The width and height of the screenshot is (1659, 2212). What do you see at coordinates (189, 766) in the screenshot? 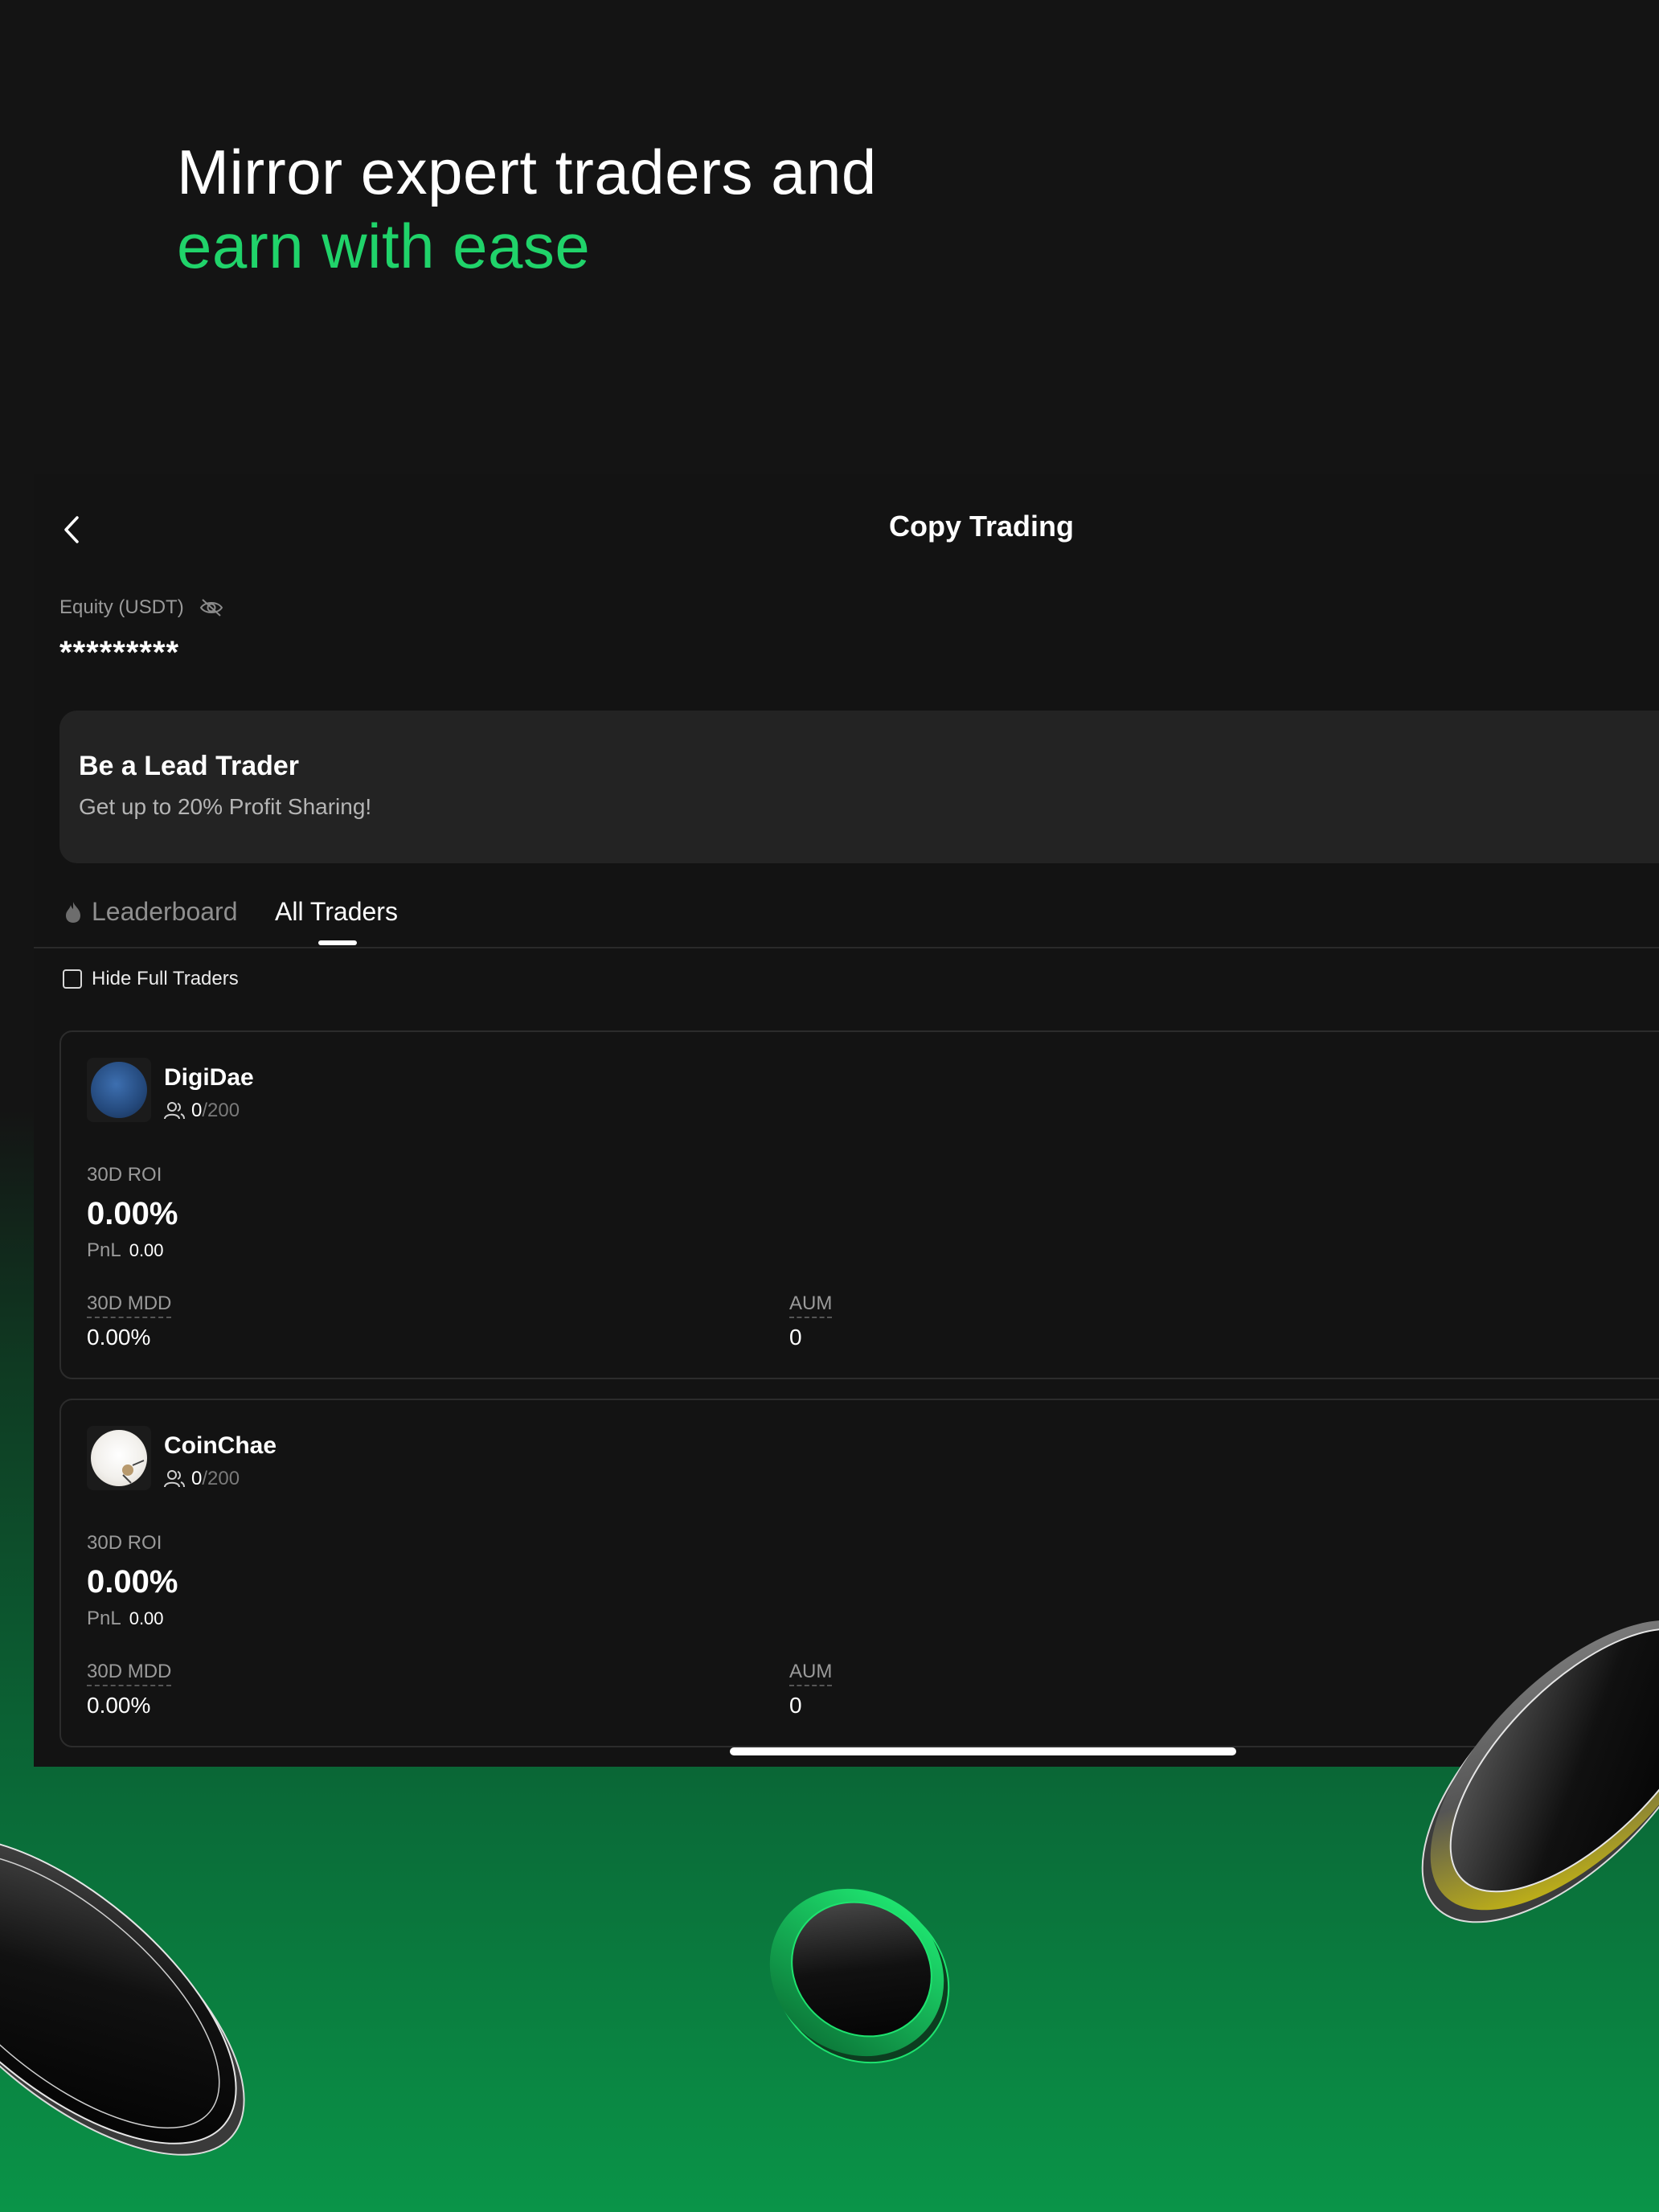
I see `lead-banner-title: Be a Lead Trader` at bounding box center [189, 766].